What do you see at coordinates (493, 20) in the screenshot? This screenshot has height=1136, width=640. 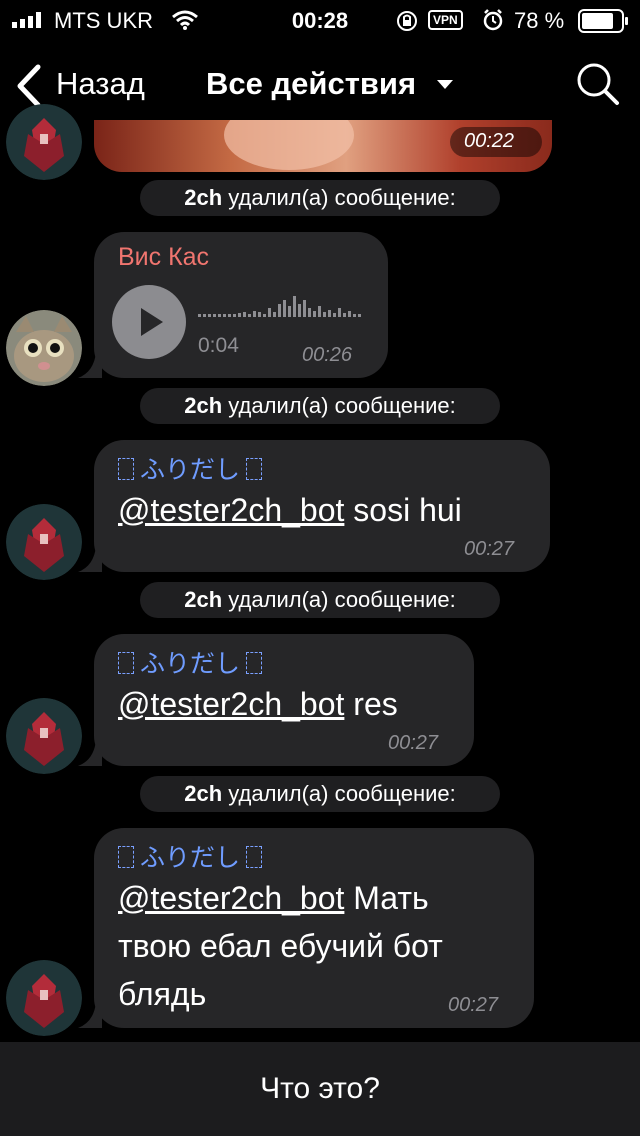 I see `alarm-icon` at bounding box center [493, 20].